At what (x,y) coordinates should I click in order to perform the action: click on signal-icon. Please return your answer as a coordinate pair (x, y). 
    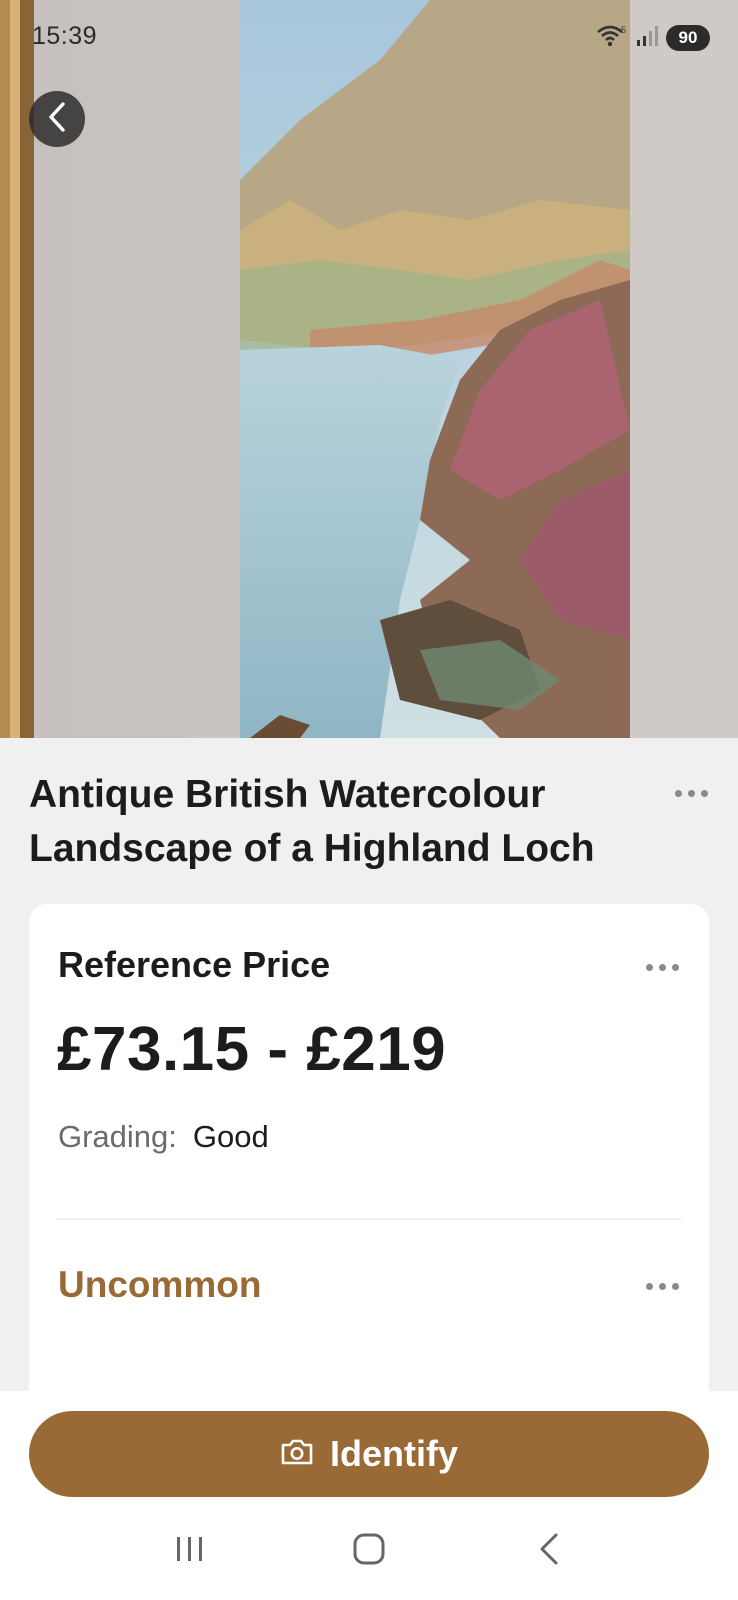
    Looking at the image, I should click on (647, 38).